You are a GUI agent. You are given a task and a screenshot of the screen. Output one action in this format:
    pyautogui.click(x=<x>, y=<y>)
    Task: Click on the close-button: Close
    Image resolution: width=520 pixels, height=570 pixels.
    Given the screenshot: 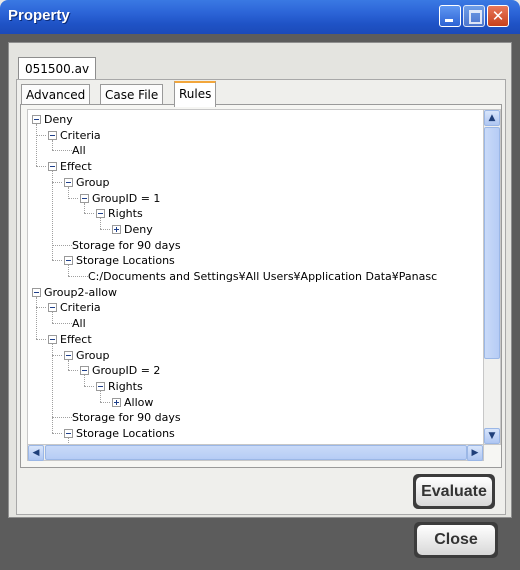 What is the action you would take?
    pyautogui.click(x=456, y=540)
    